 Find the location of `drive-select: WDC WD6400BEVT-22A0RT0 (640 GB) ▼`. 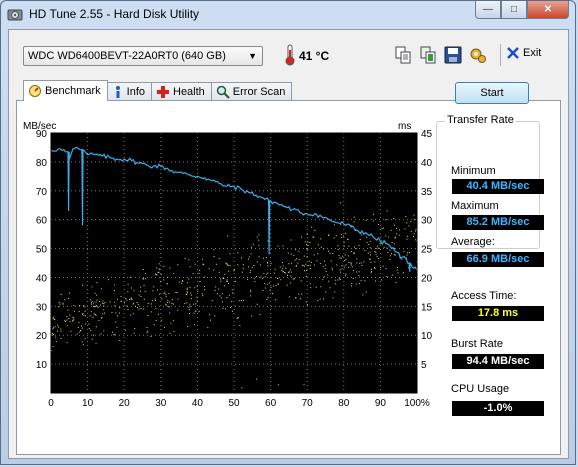

drive-select: WDC WD6400BEVT-22A0RT0 (640 GB) ▼ is located at coordinates (143, 56).